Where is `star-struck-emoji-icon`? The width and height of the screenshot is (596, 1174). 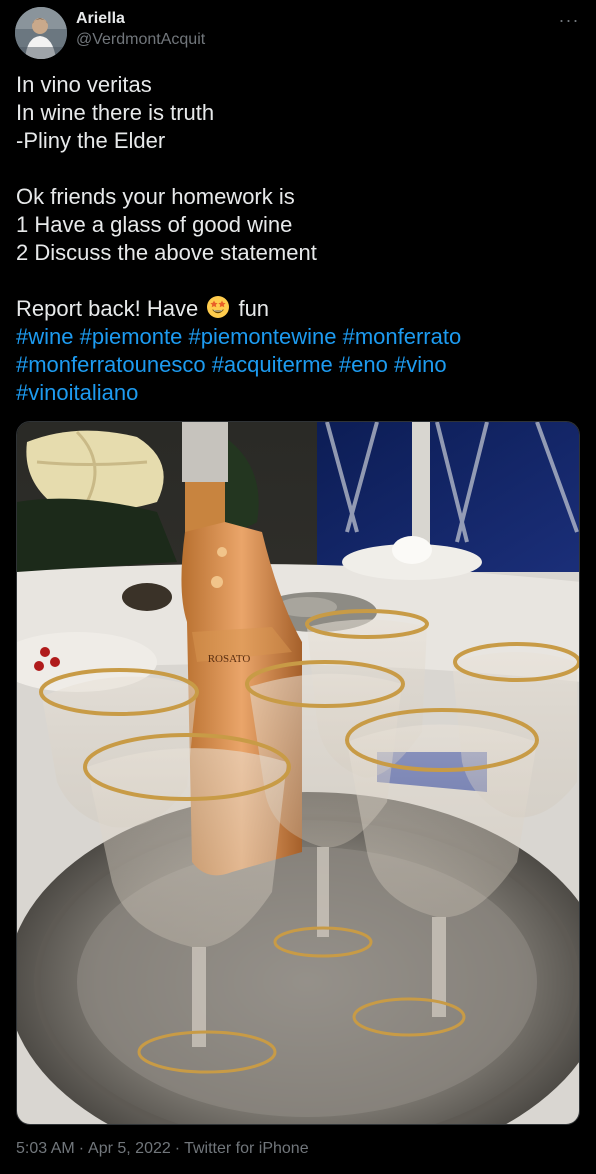
star-struck-emoji-icon is located at coordinates (218, 307).